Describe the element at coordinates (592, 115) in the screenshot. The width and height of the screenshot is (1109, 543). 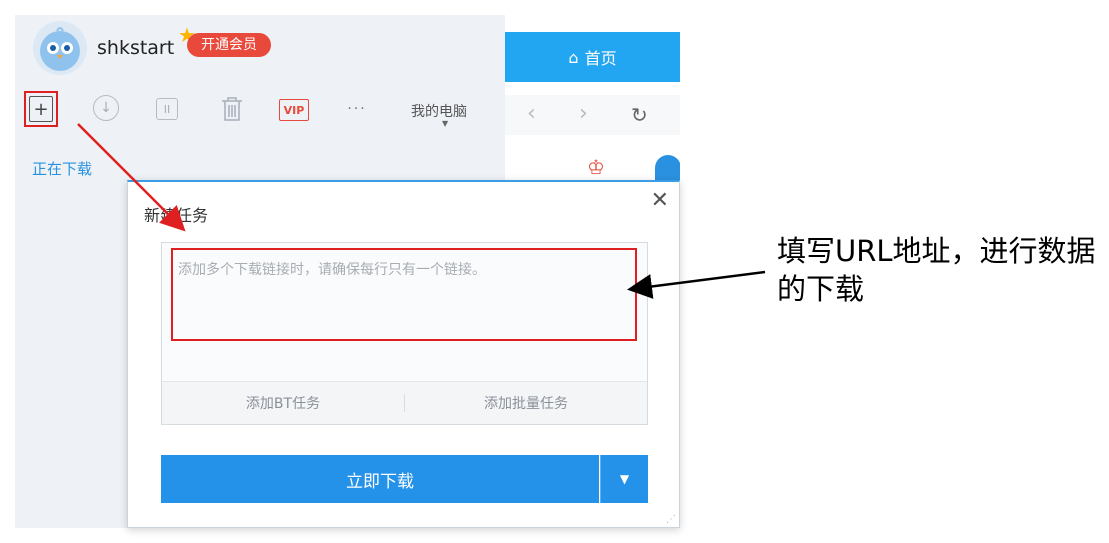
I see `browser-nav: ‹ › ↻` at that location.